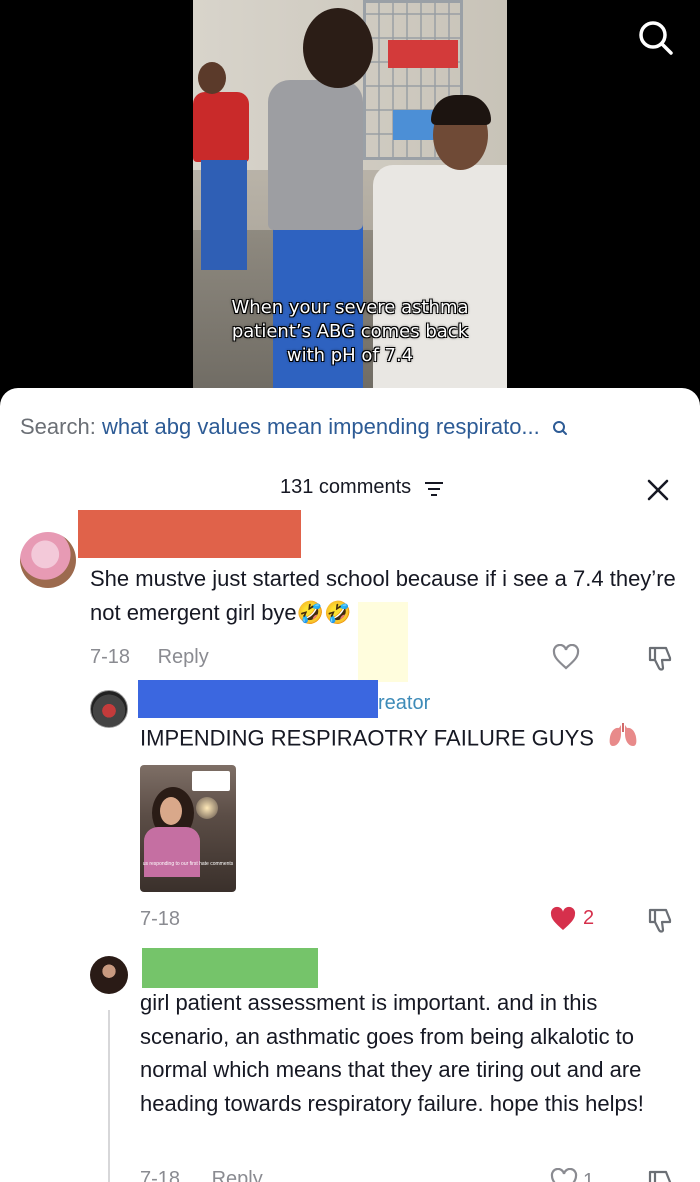 The height and width of the screenshot is (1182, 700). I want to click on lungs-icon, so click(623, 739).